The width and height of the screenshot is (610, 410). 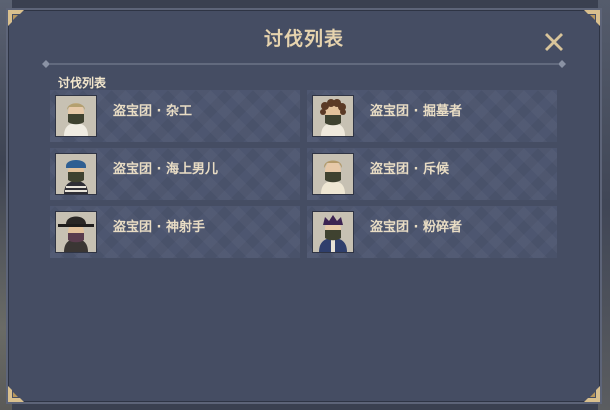 I want to click on bounty-name: 盗宝团 · 掘墓者, so click(x=416, y=111).